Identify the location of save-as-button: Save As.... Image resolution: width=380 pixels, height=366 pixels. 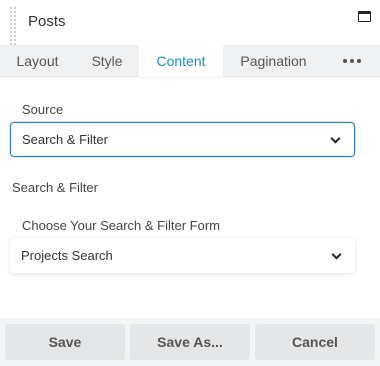
(190, 342).